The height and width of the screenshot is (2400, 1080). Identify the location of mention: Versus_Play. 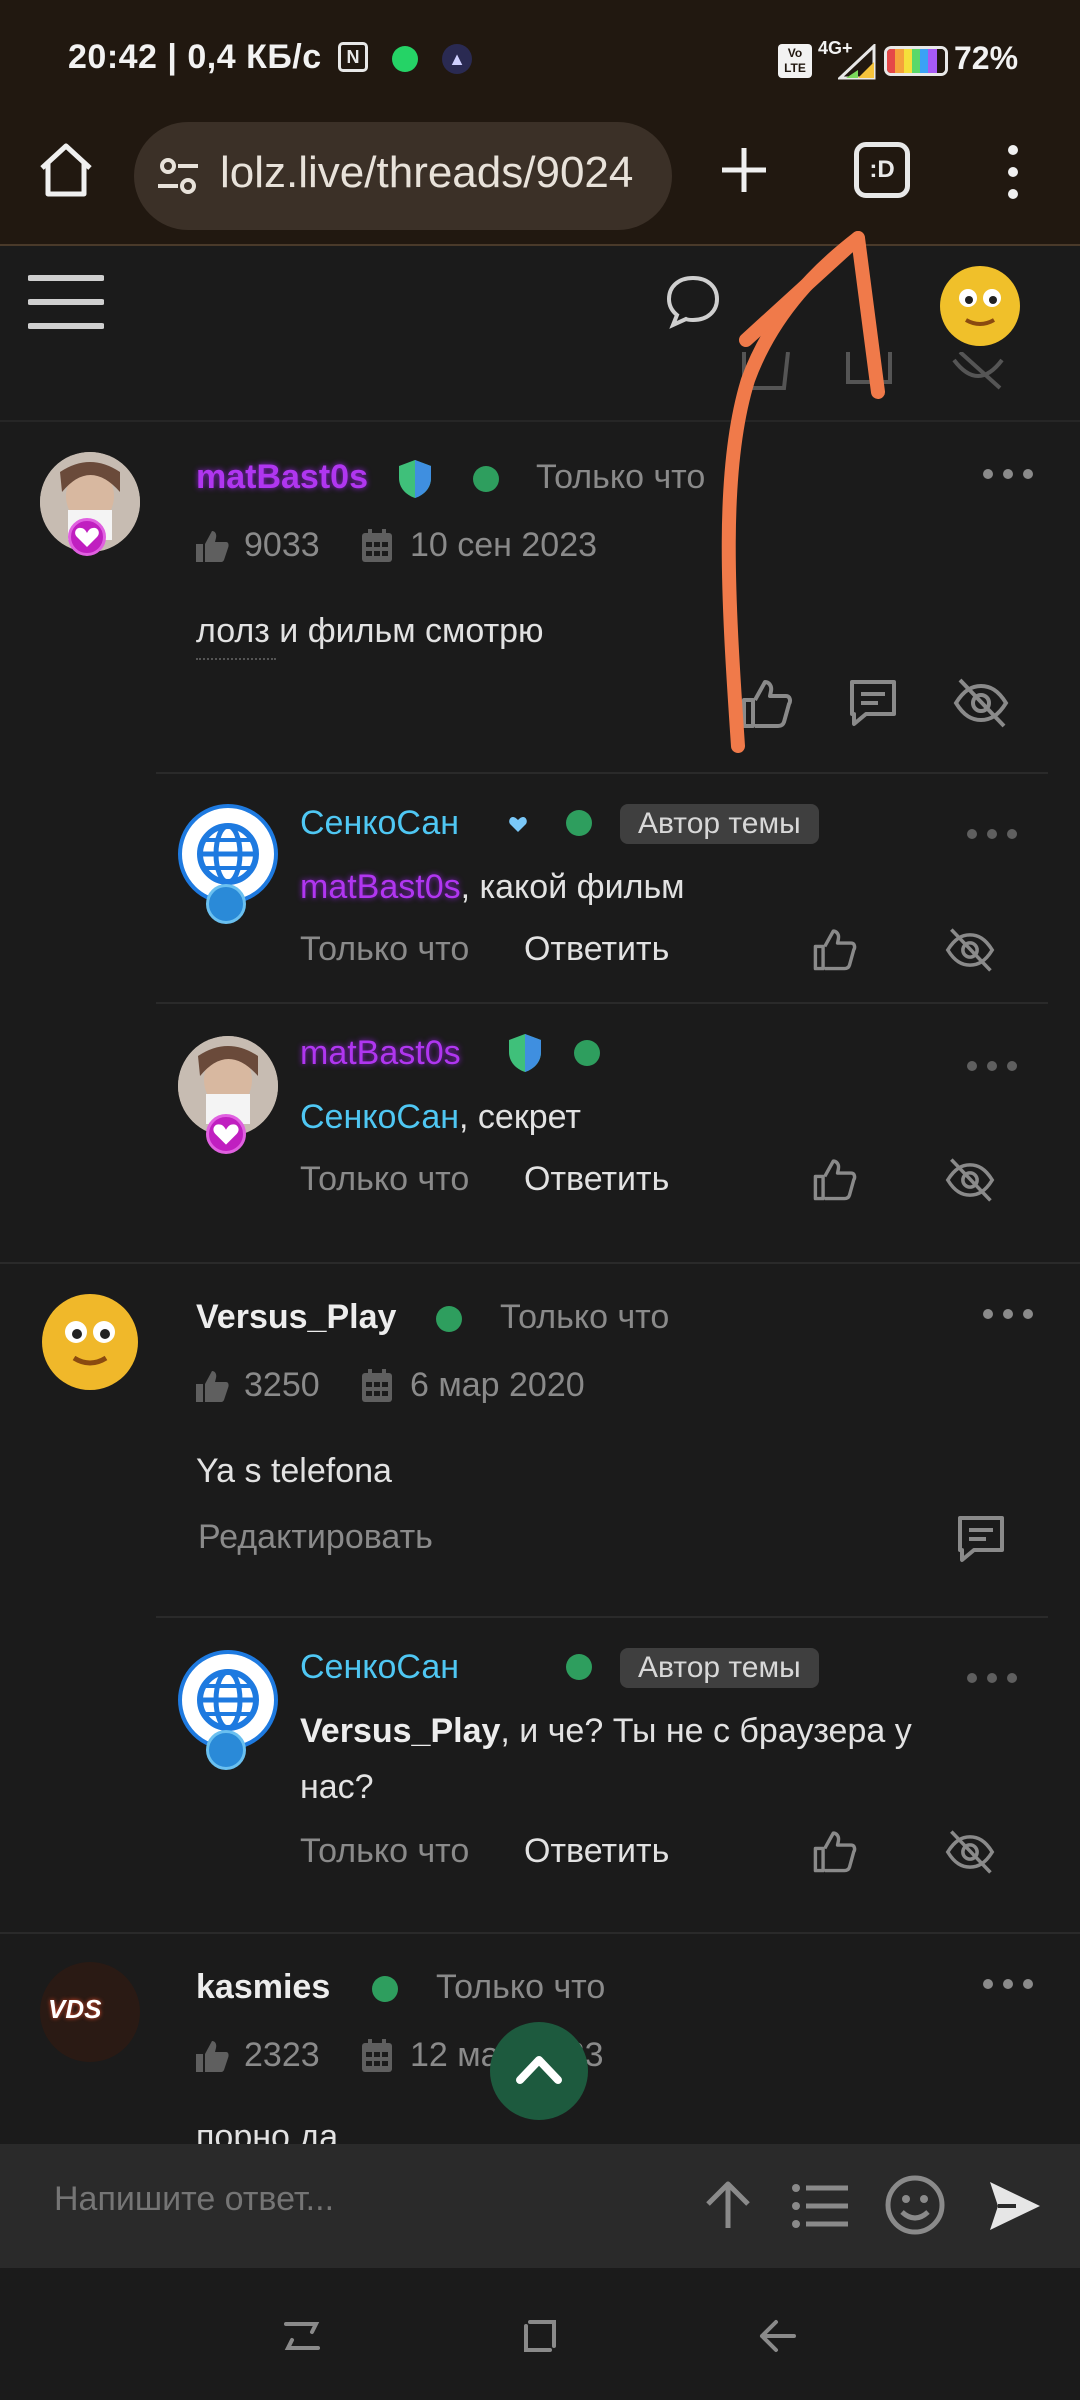
(400, 1731).